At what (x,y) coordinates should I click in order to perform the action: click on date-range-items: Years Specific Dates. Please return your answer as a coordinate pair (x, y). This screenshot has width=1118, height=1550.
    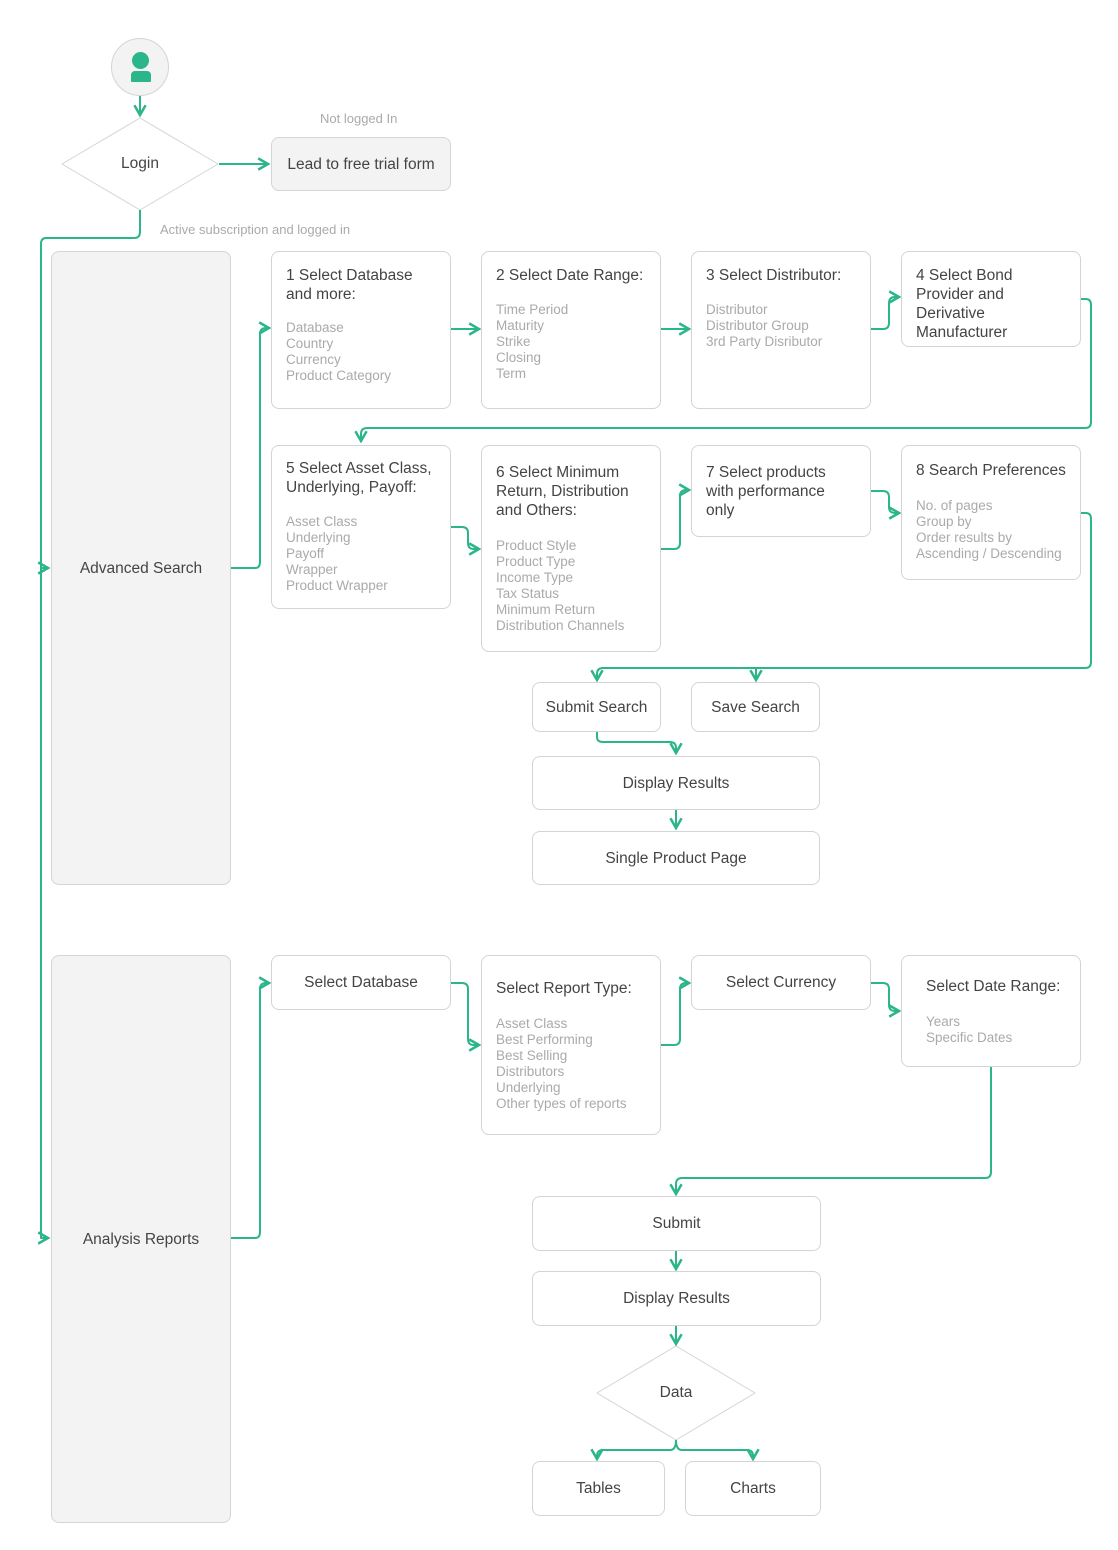
    Looking at the image, I should click on (996, 1030).